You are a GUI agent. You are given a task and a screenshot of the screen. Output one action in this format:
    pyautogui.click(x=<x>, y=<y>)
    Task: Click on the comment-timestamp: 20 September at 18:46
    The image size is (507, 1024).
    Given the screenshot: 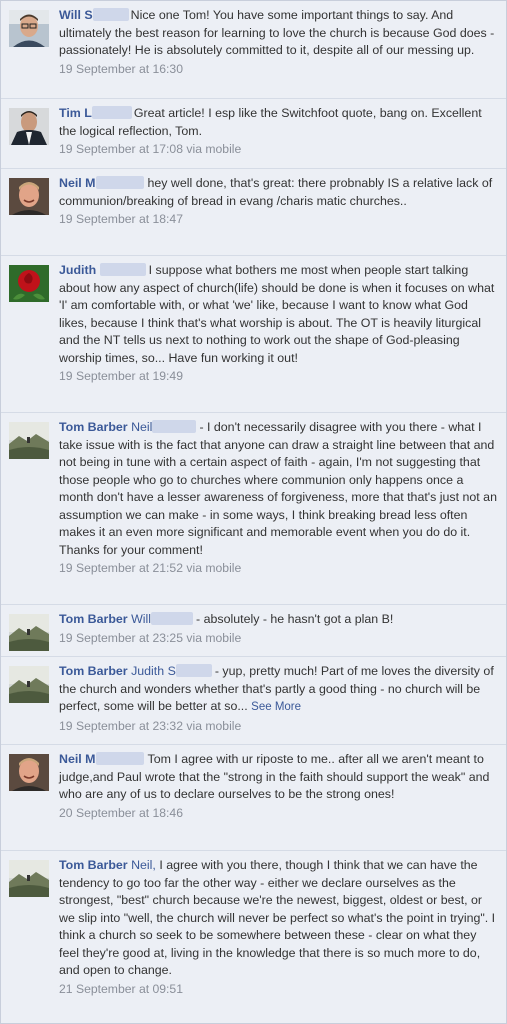 What is the action you would take?
    pyautogui.click(x=121, y=813)
    